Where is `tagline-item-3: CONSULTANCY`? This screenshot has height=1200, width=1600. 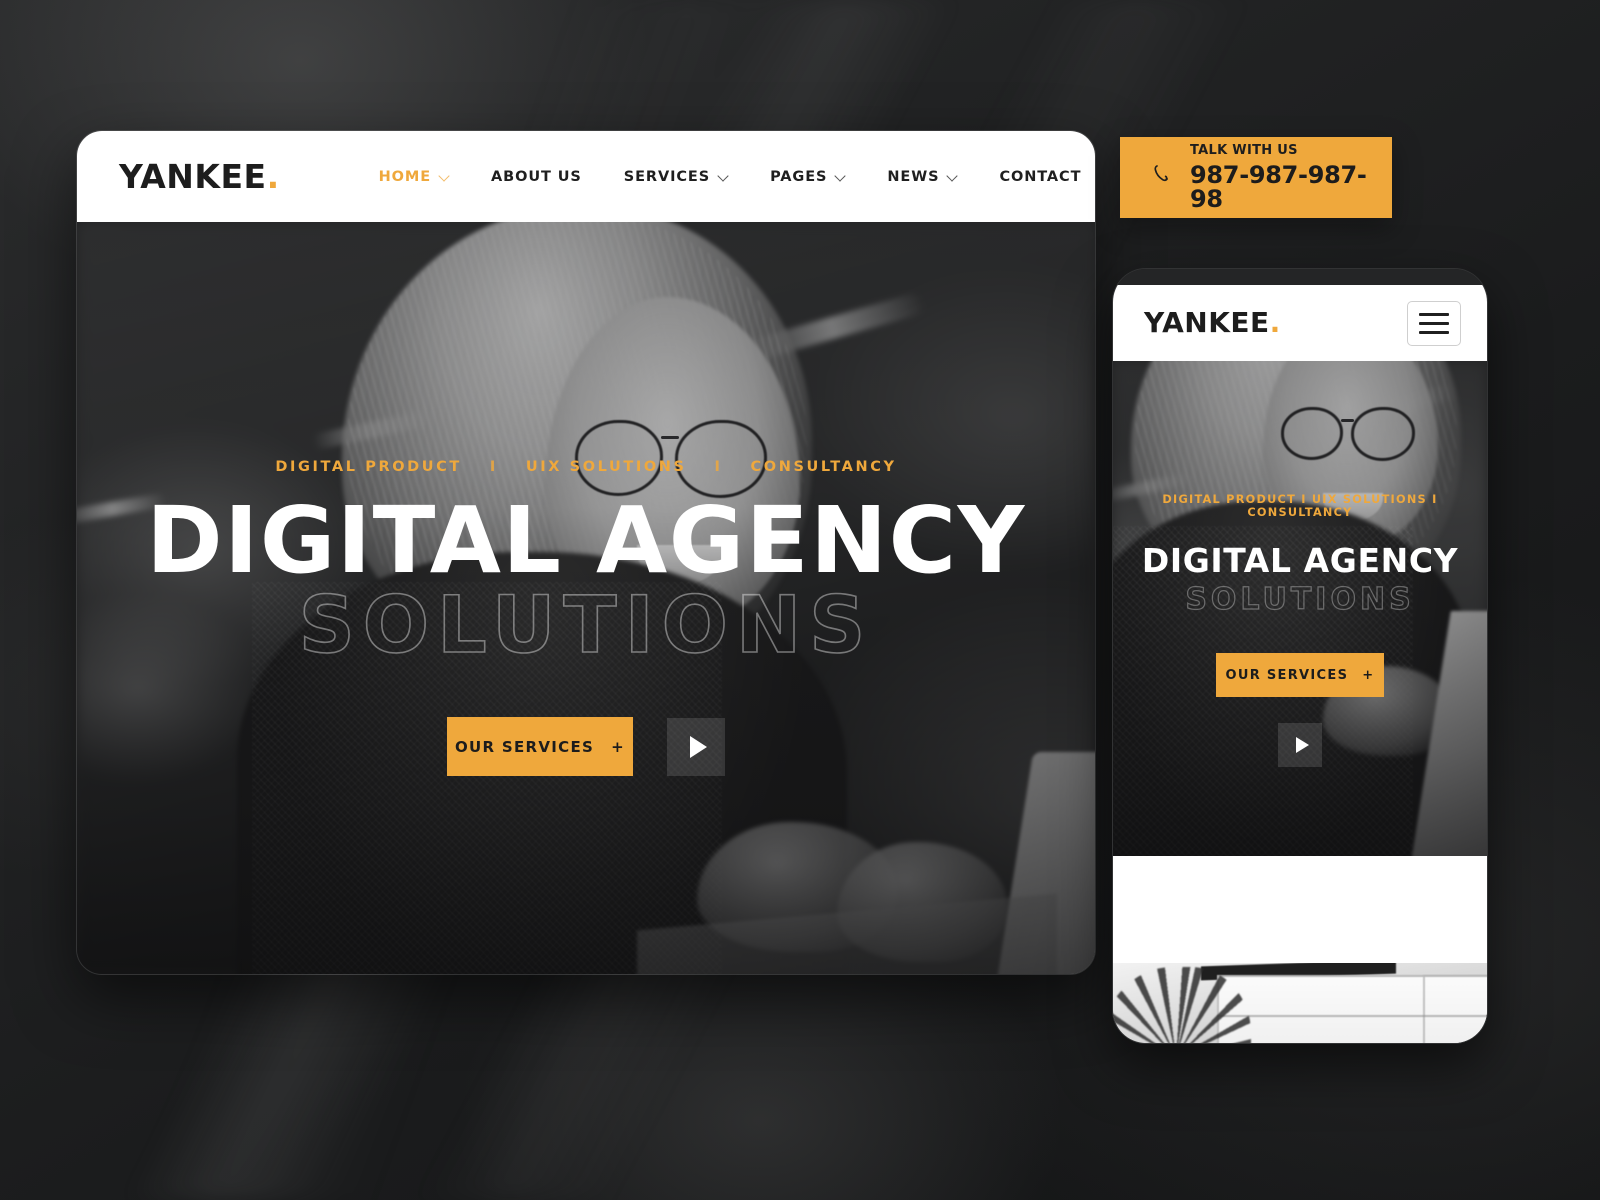
tagline-item-3: CONSULTANCY is located at coordinates (823, 467).